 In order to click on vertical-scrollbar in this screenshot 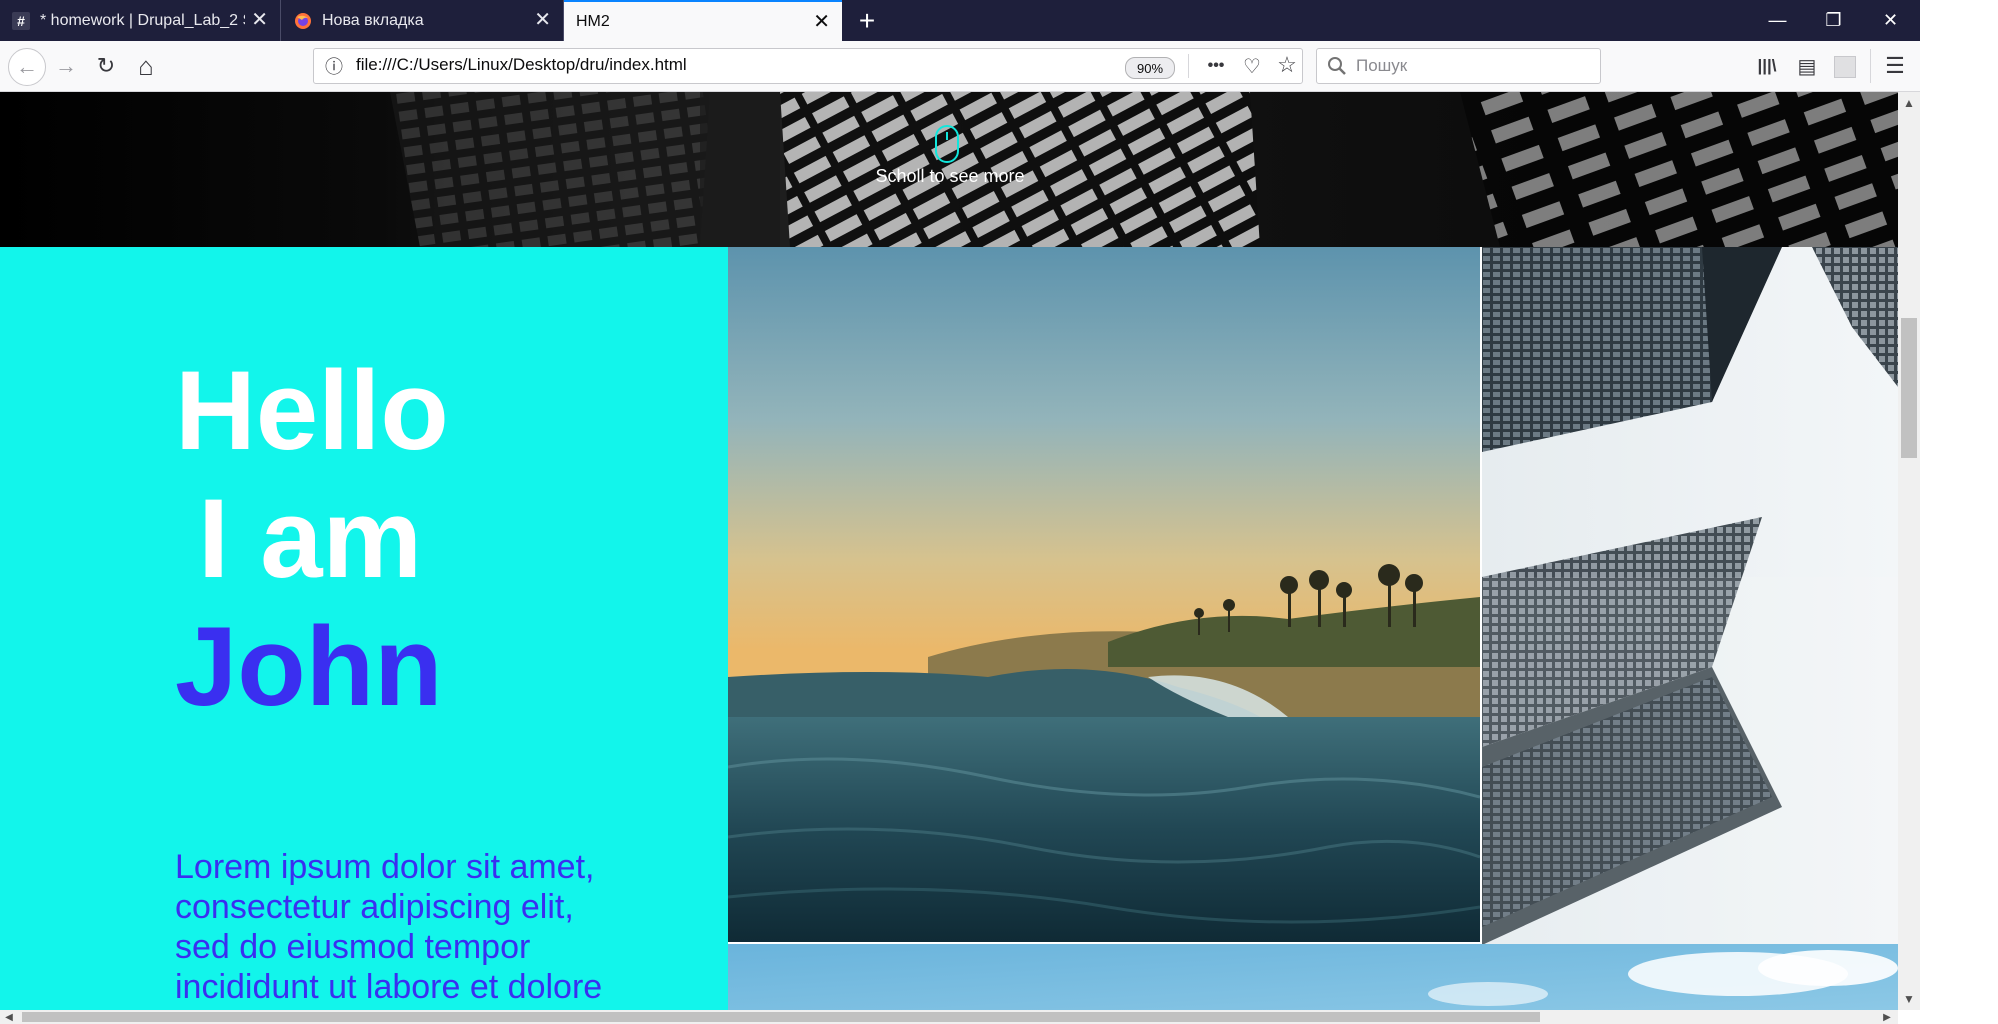, I will do `click(1909, 551)`.